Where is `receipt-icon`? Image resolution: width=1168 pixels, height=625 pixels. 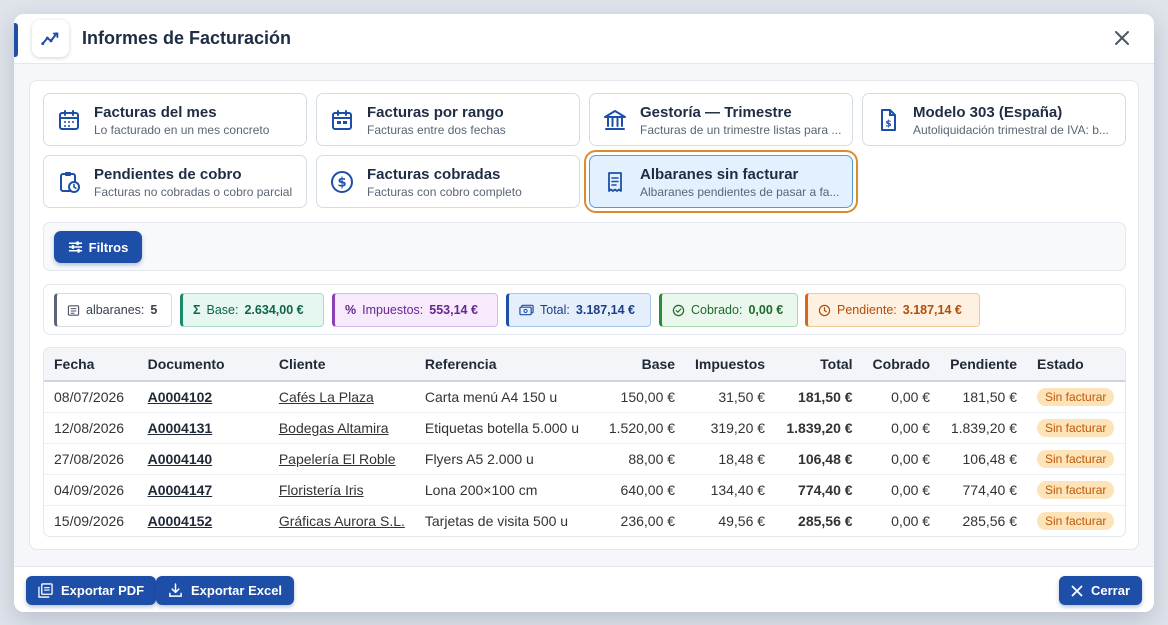
receipt-icon is located at coordinates (615, 182).